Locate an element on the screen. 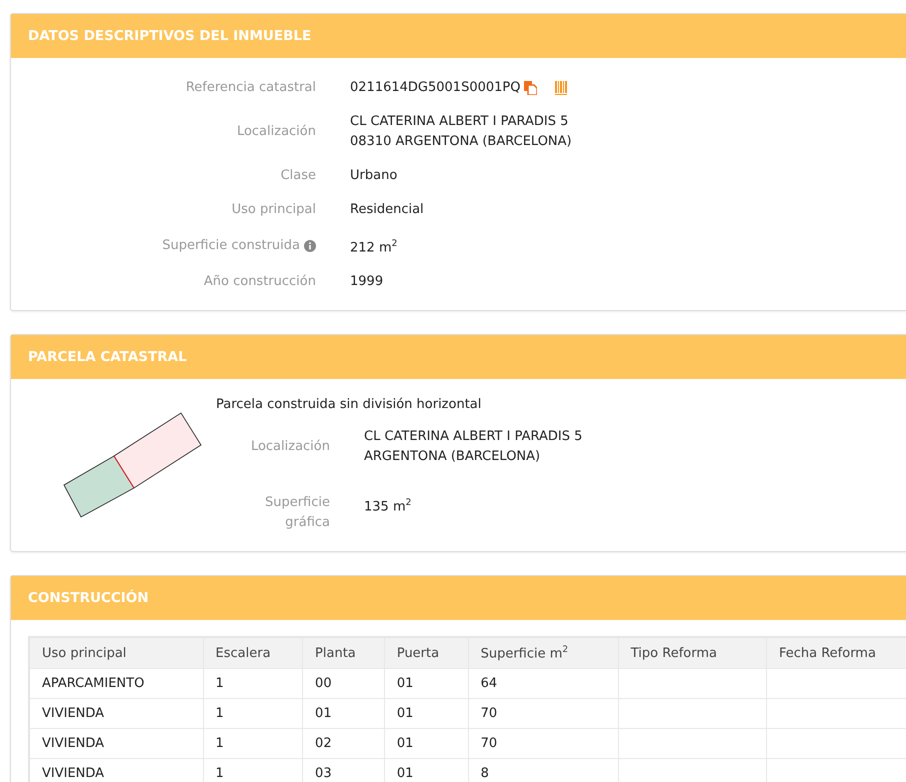  field-label: Clase is located at coordinates (298, 176).